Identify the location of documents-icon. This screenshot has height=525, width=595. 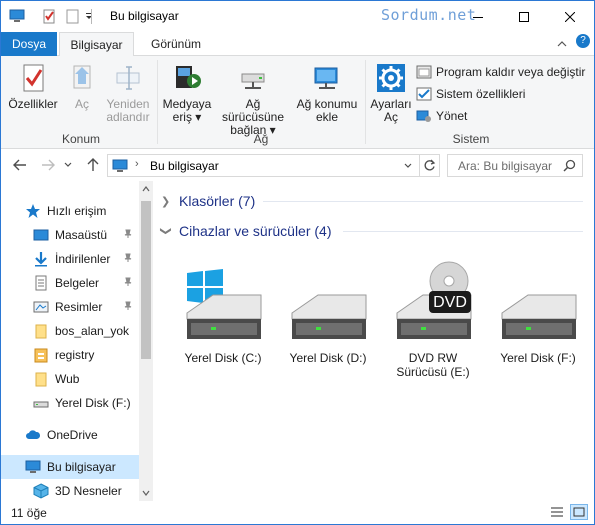
(41, 283).